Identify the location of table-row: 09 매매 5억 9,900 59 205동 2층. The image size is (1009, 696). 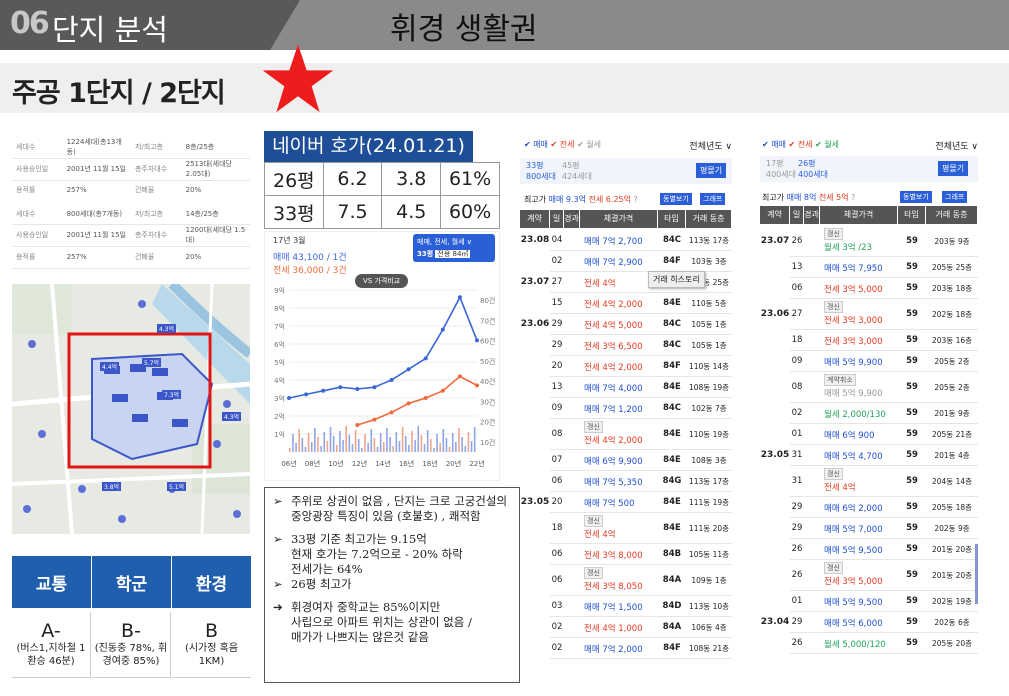
(869, 361).